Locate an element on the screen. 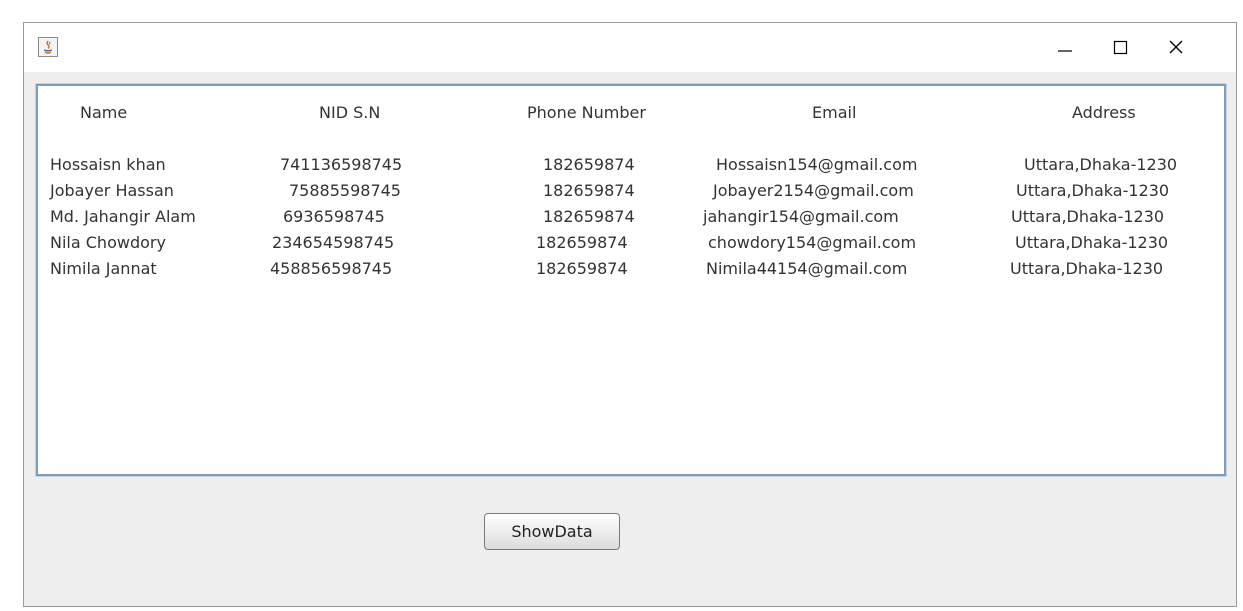  close-icon is located at coordinates (1176, 47).